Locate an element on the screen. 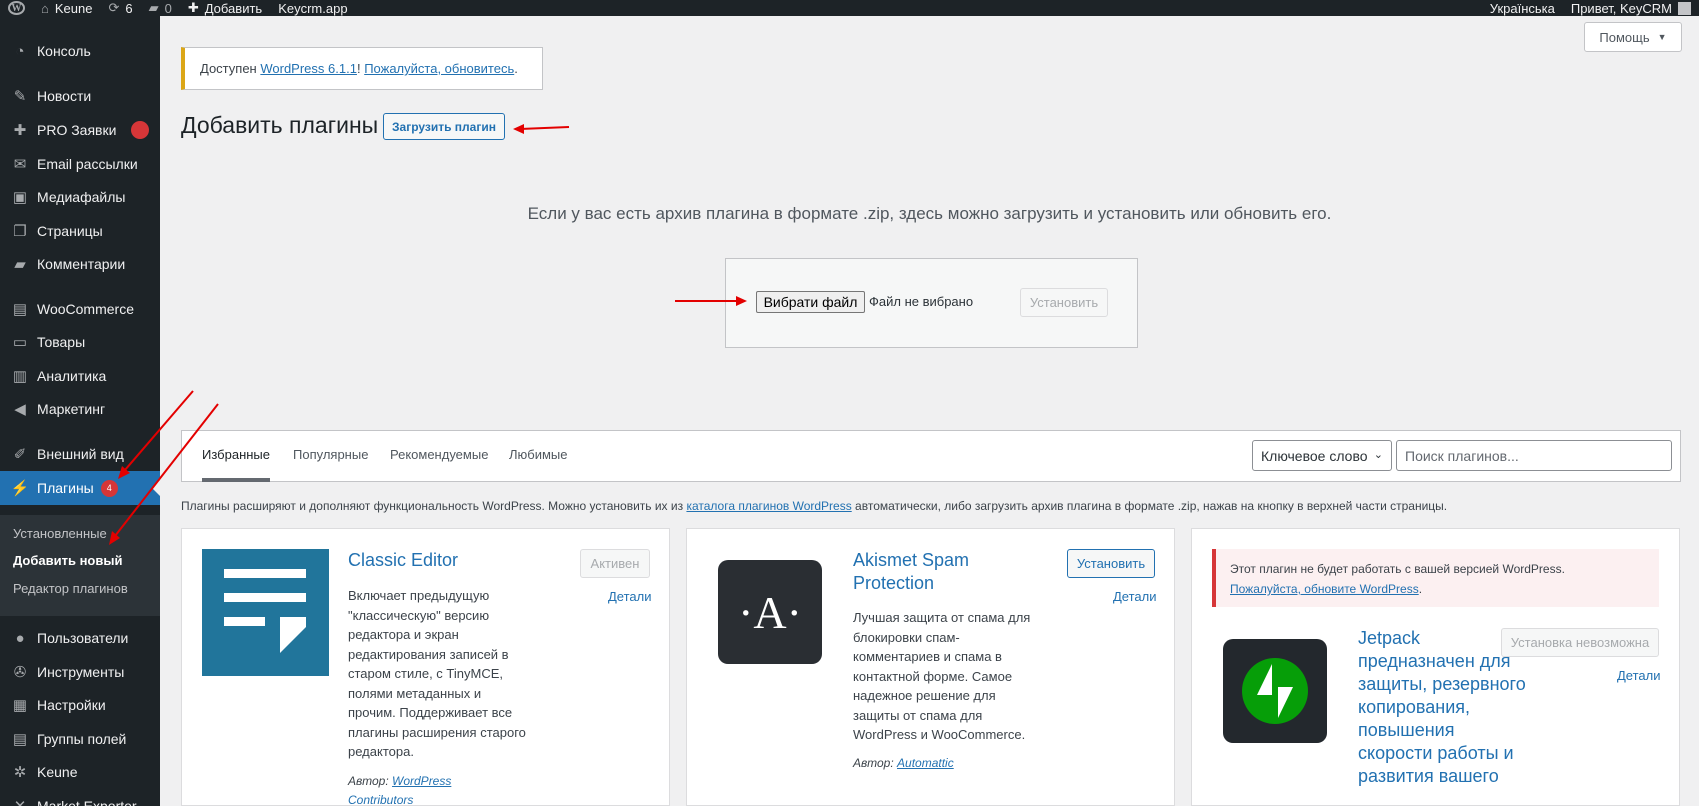  akismet-icon: ·A· is located at coordinates (770, 612).